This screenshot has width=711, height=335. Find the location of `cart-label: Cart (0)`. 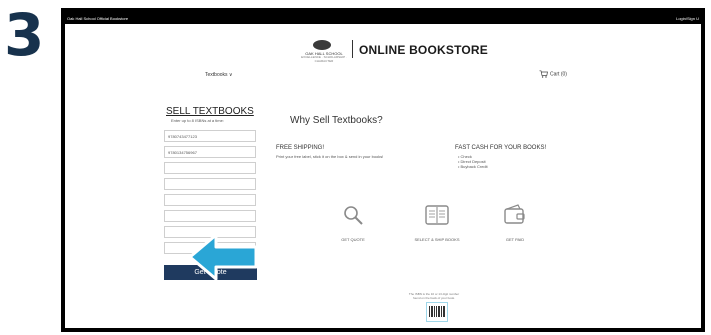

cart-label: Cart (0) is located at coordinates (558, 74).